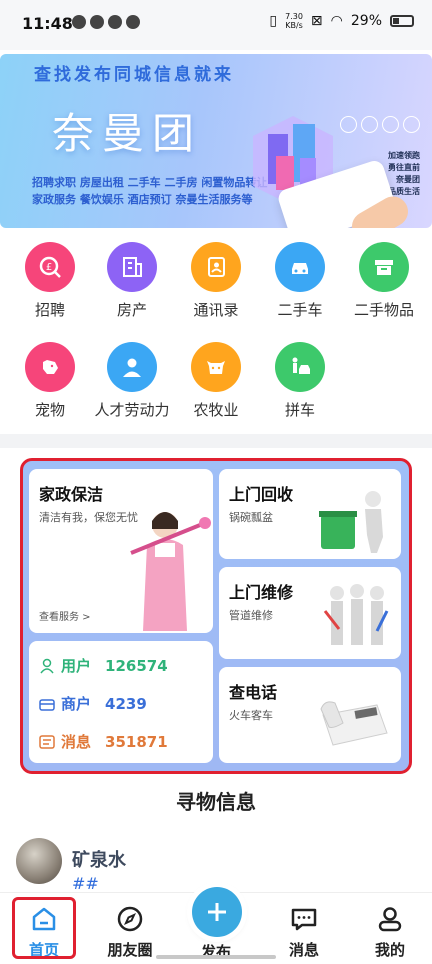  What do you see at coordinates (88, 517) in the screenshot?
I see `housekeeping-subtitle: 清洁有我，保您无忧` at bounding box center [88, 517].